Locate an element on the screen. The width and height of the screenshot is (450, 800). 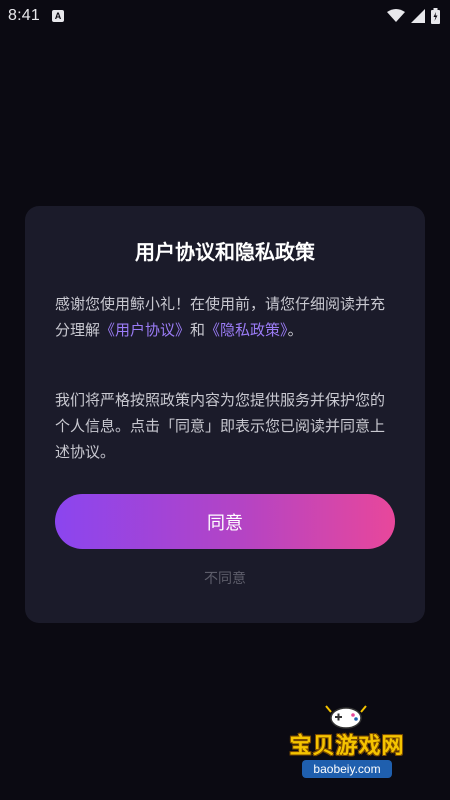
intro-conjunction: 和 is located at coordinates (198, 330).